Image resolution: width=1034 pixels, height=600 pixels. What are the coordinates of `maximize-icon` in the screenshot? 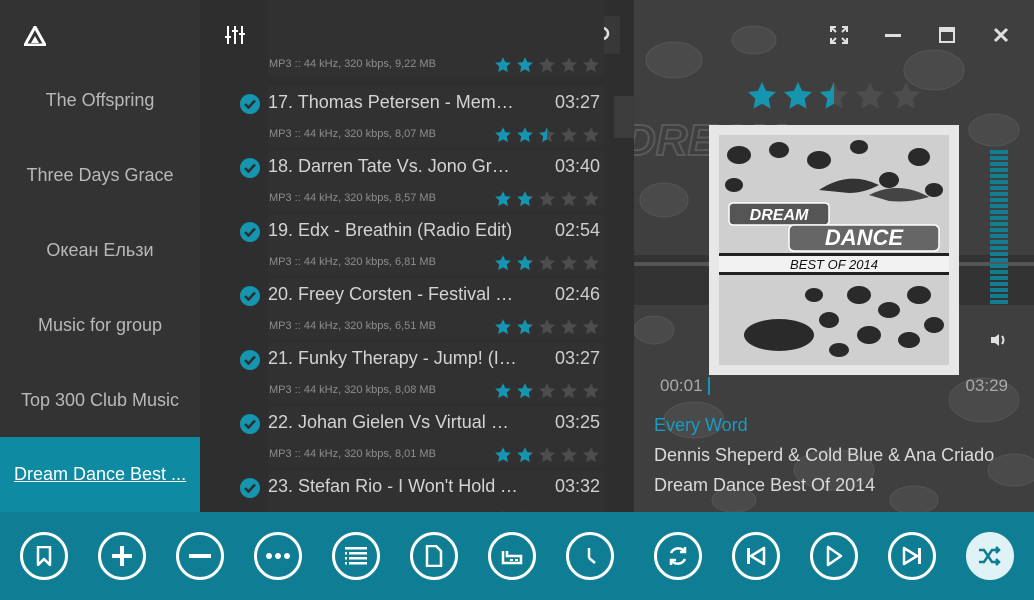 It's located at (947, 35).